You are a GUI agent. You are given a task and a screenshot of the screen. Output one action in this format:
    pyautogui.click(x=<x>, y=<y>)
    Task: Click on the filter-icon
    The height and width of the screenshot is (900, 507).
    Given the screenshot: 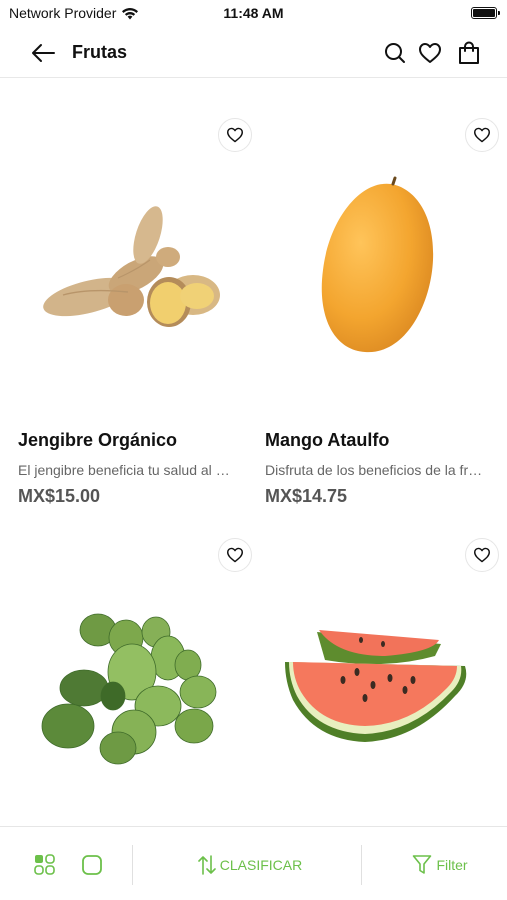 What is the action you would take?
    pyautogui.click(x=422, y=864)
    